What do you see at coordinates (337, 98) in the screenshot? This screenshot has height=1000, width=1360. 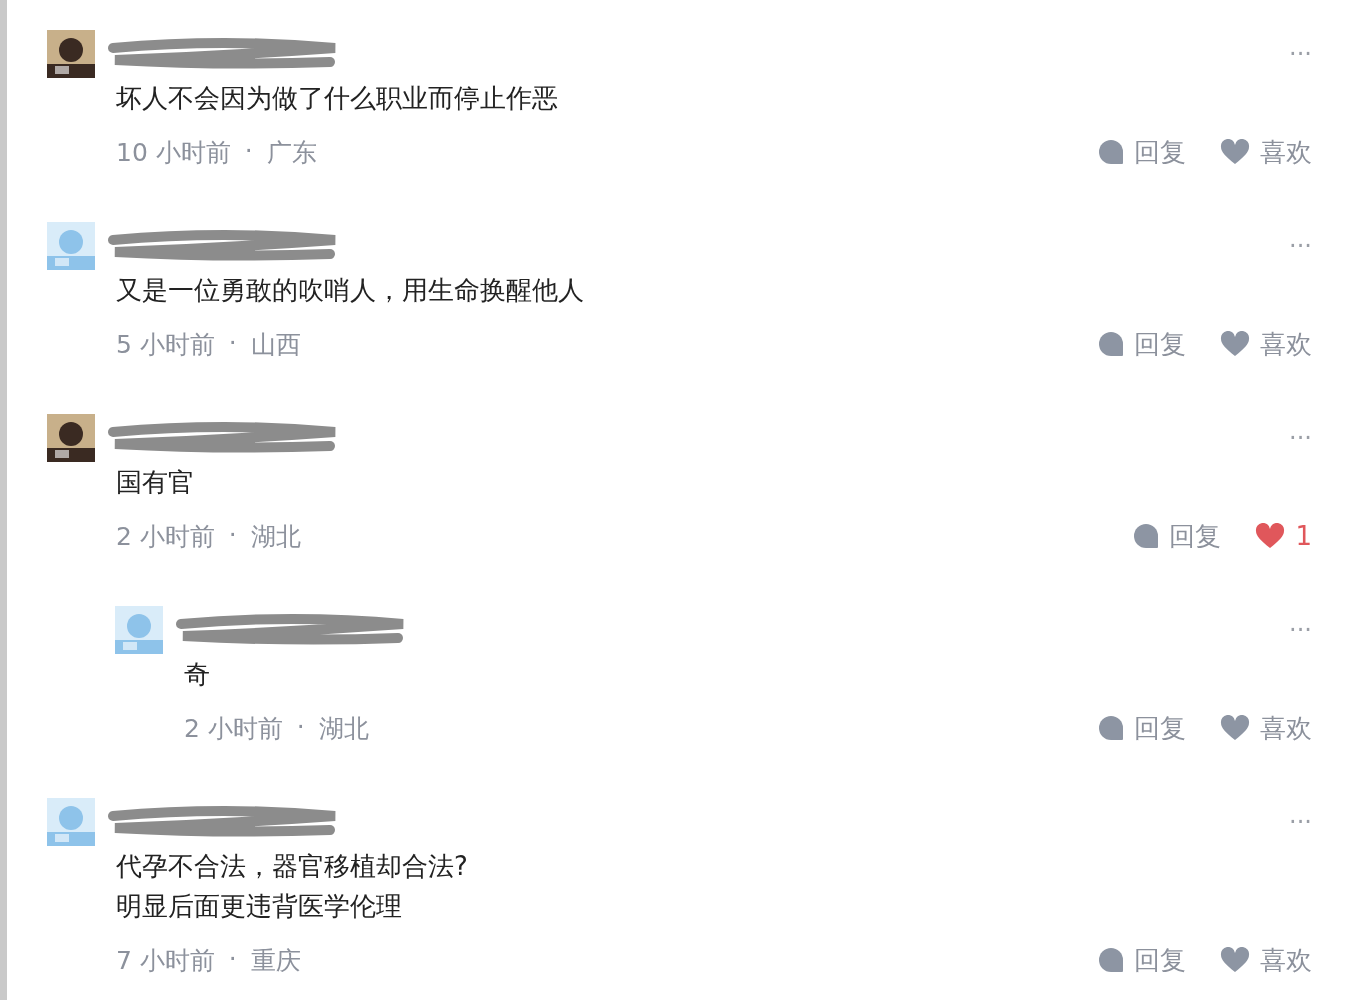 I see `comment-text: 坏人不会因为做了什么职业而停止作恶` at bounding box center [337, 98].